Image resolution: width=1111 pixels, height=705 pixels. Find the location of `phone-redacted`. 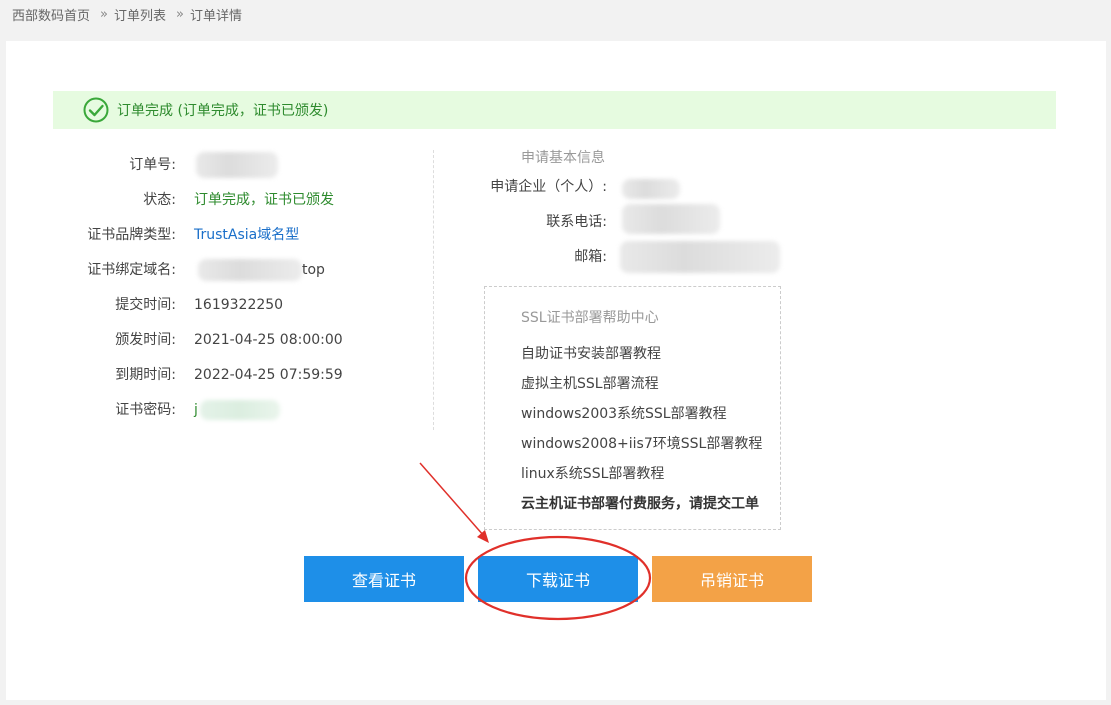

phone-redacted is located at coordinates (671, 219).